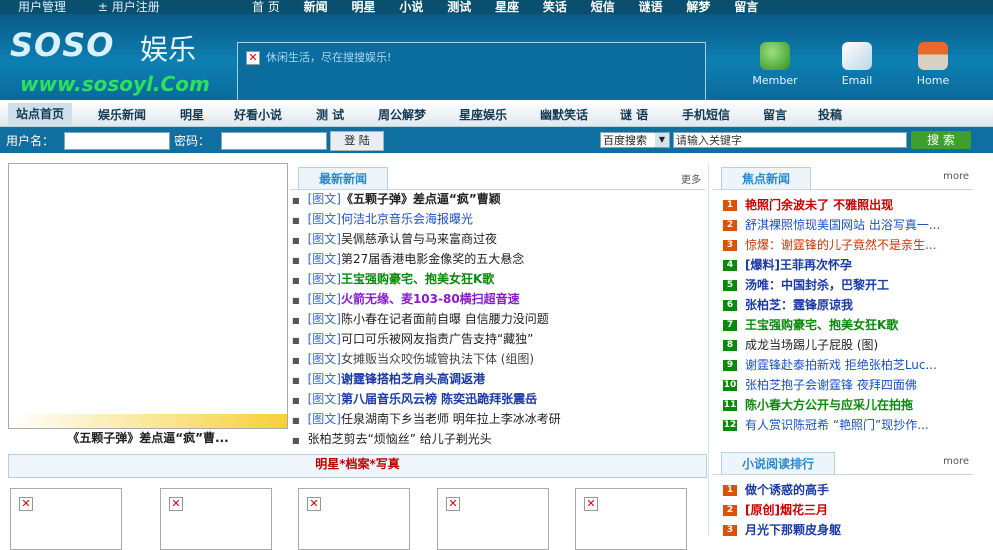 The width and height of the screenshot is (993, 550). Describe the element at coordinates (956, 176) in the screenshot. I see `focus-news-more: more` at that location.